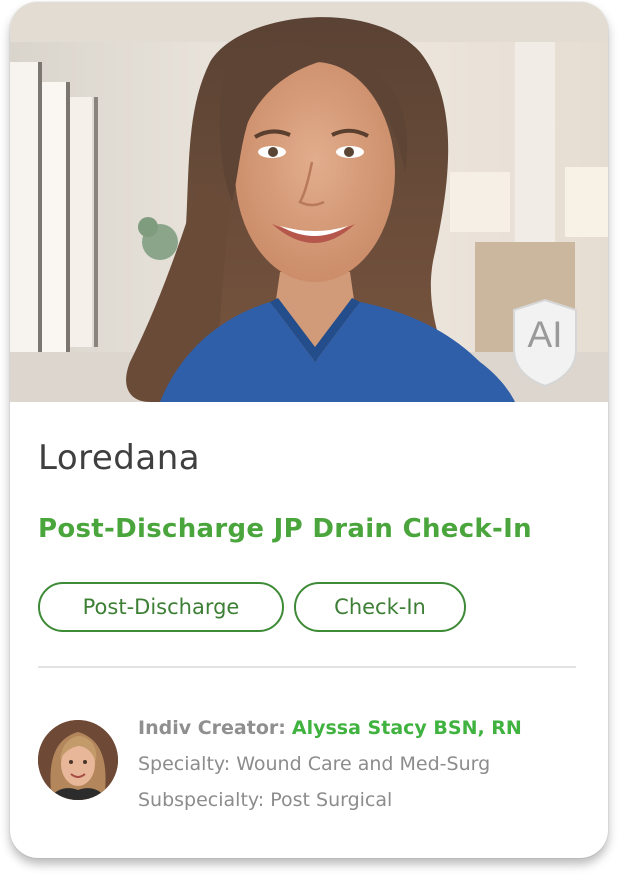  What do you see at coordinates (78, 760) in the screenshot?
I see `creator-avatar` at bounding box center [78, 760].